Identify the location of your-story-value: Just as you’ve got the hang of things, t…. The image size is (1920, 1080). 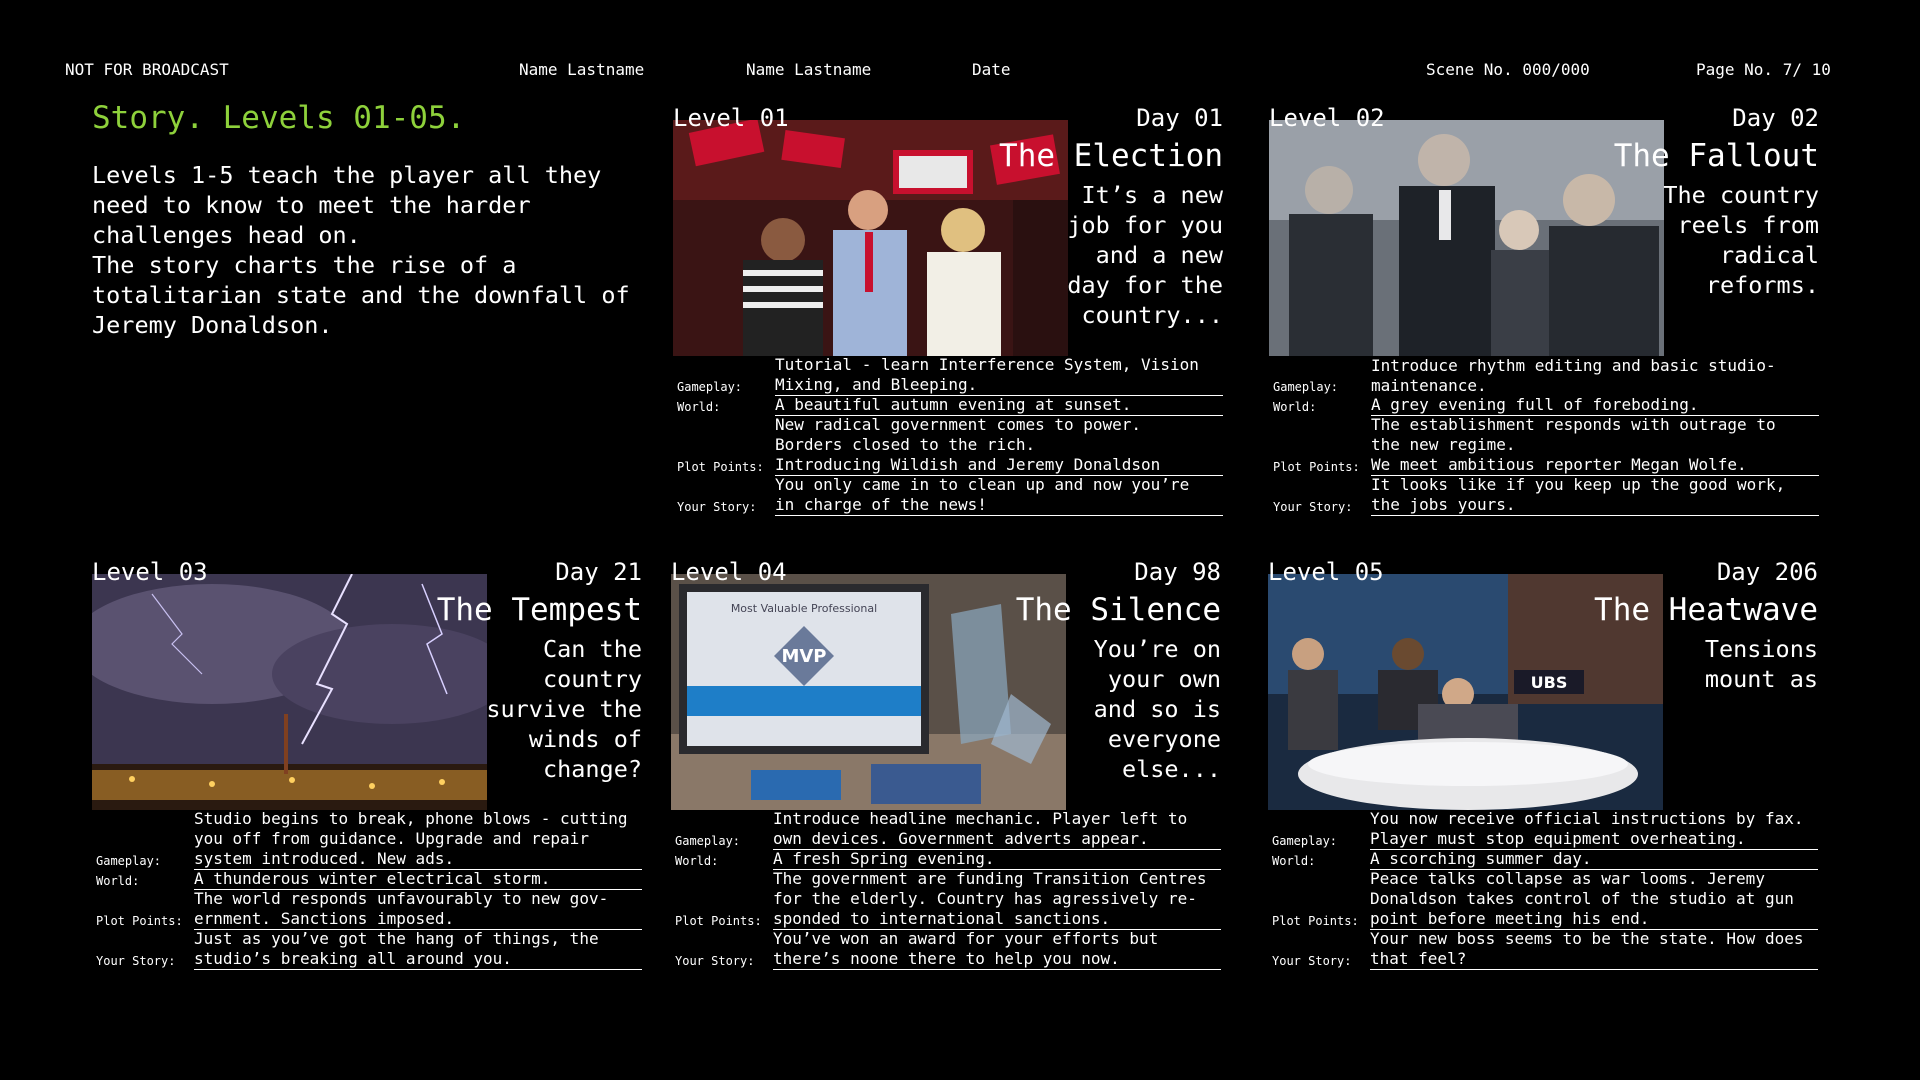
(418, 949).